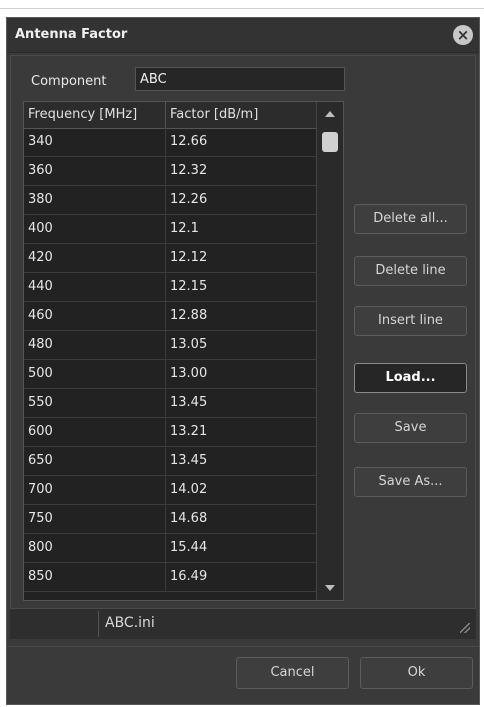  I want to click on factor-cell: 12.1, so click(184, 228).